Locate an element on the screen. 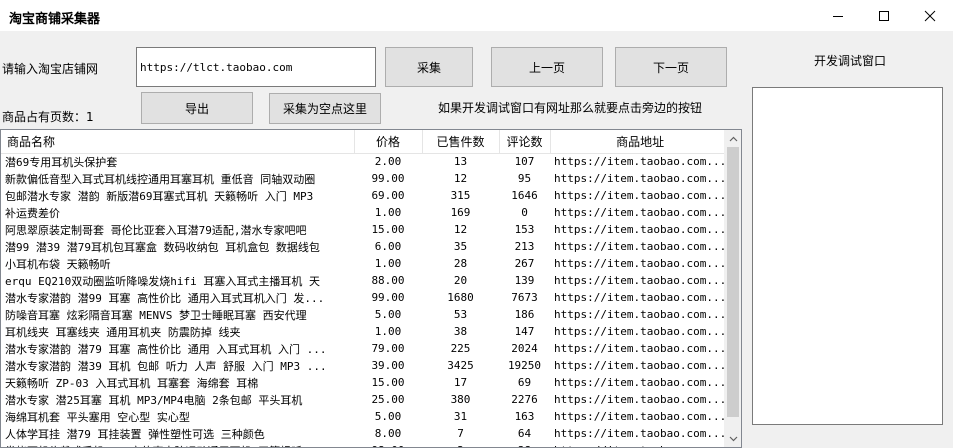 The height and width of the screenshot is (448, 953). hint-text: 如果开发调试窗口有网址那么就要点击旁边的按钮 is located at coordinates (570, 108).